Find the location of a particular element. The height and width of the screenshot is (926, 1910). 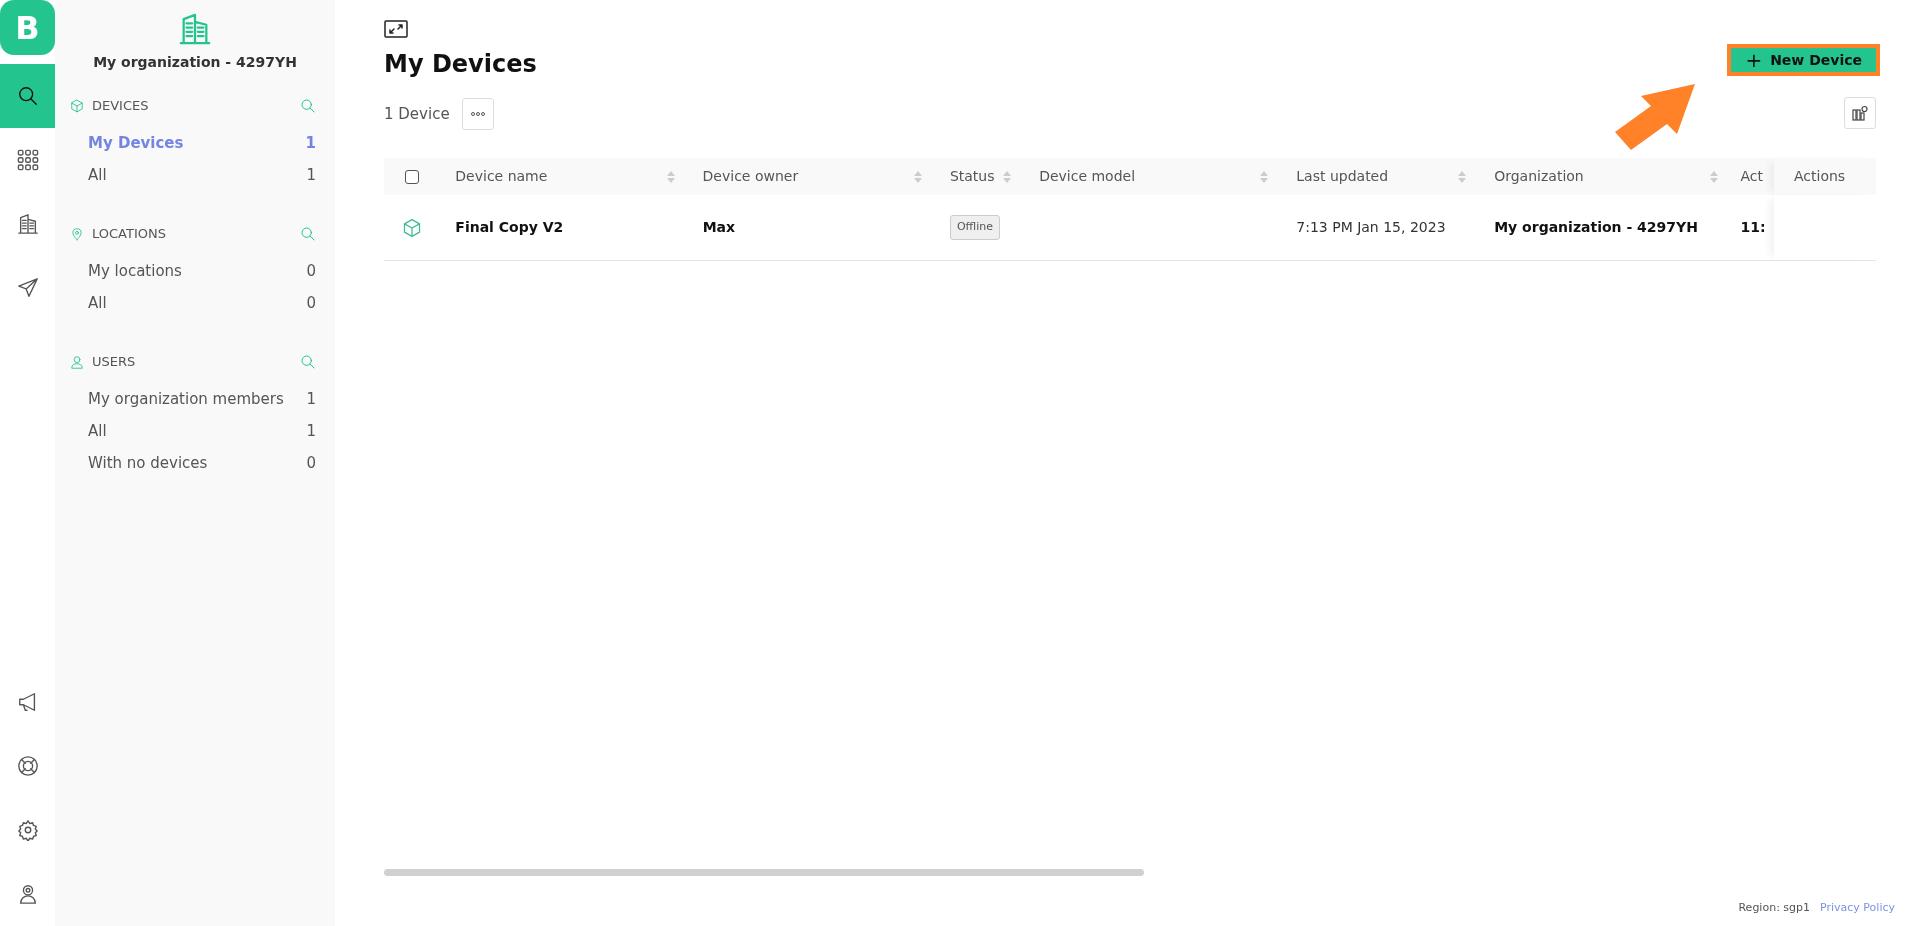

column-header: Last updated is located at coordinates (1377, 176).